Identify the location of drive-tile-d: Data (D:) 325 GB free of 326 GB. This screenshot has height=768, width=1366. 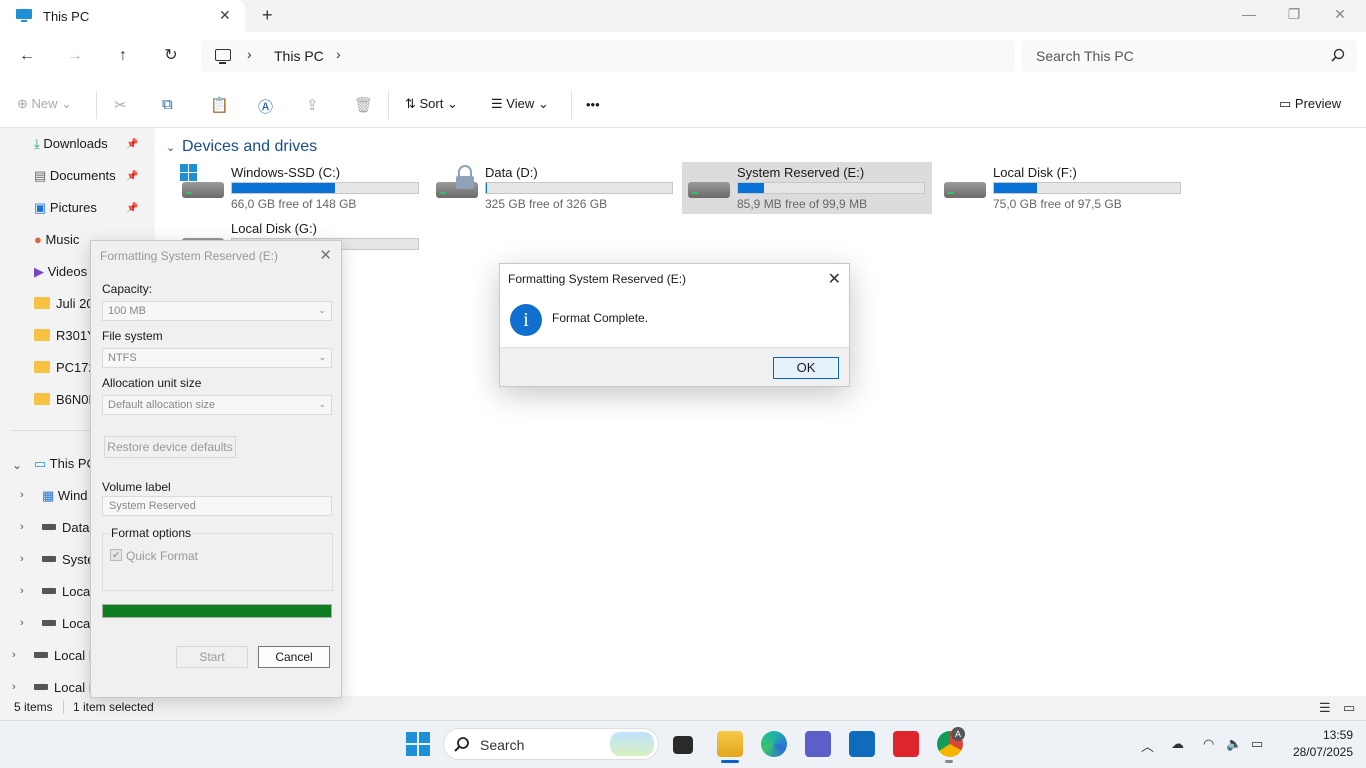
(555, 188).